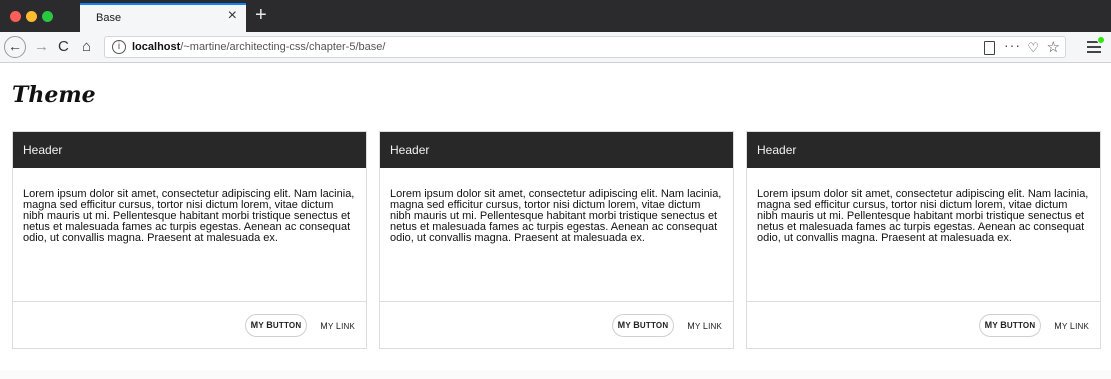  Describe the element at coordinates (261, 15) in the screenshot. I see `new-tab-button: +` at that location.